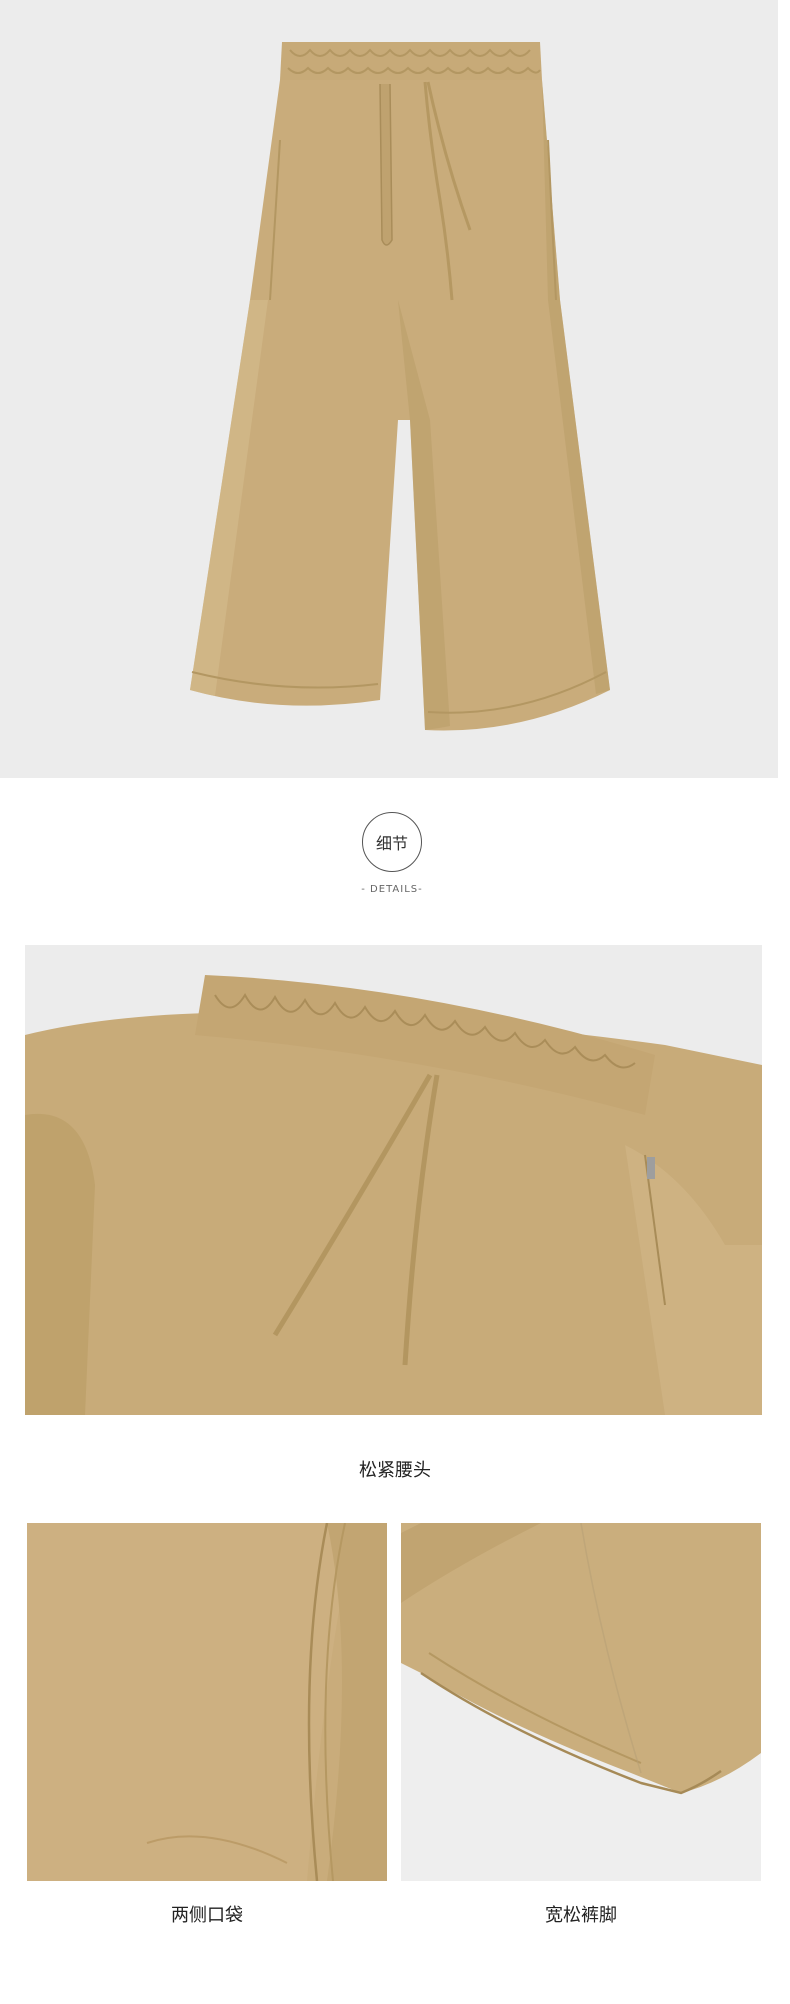  I want to click on details-heading: 细节 - DETAILS-, so click(392, 853).